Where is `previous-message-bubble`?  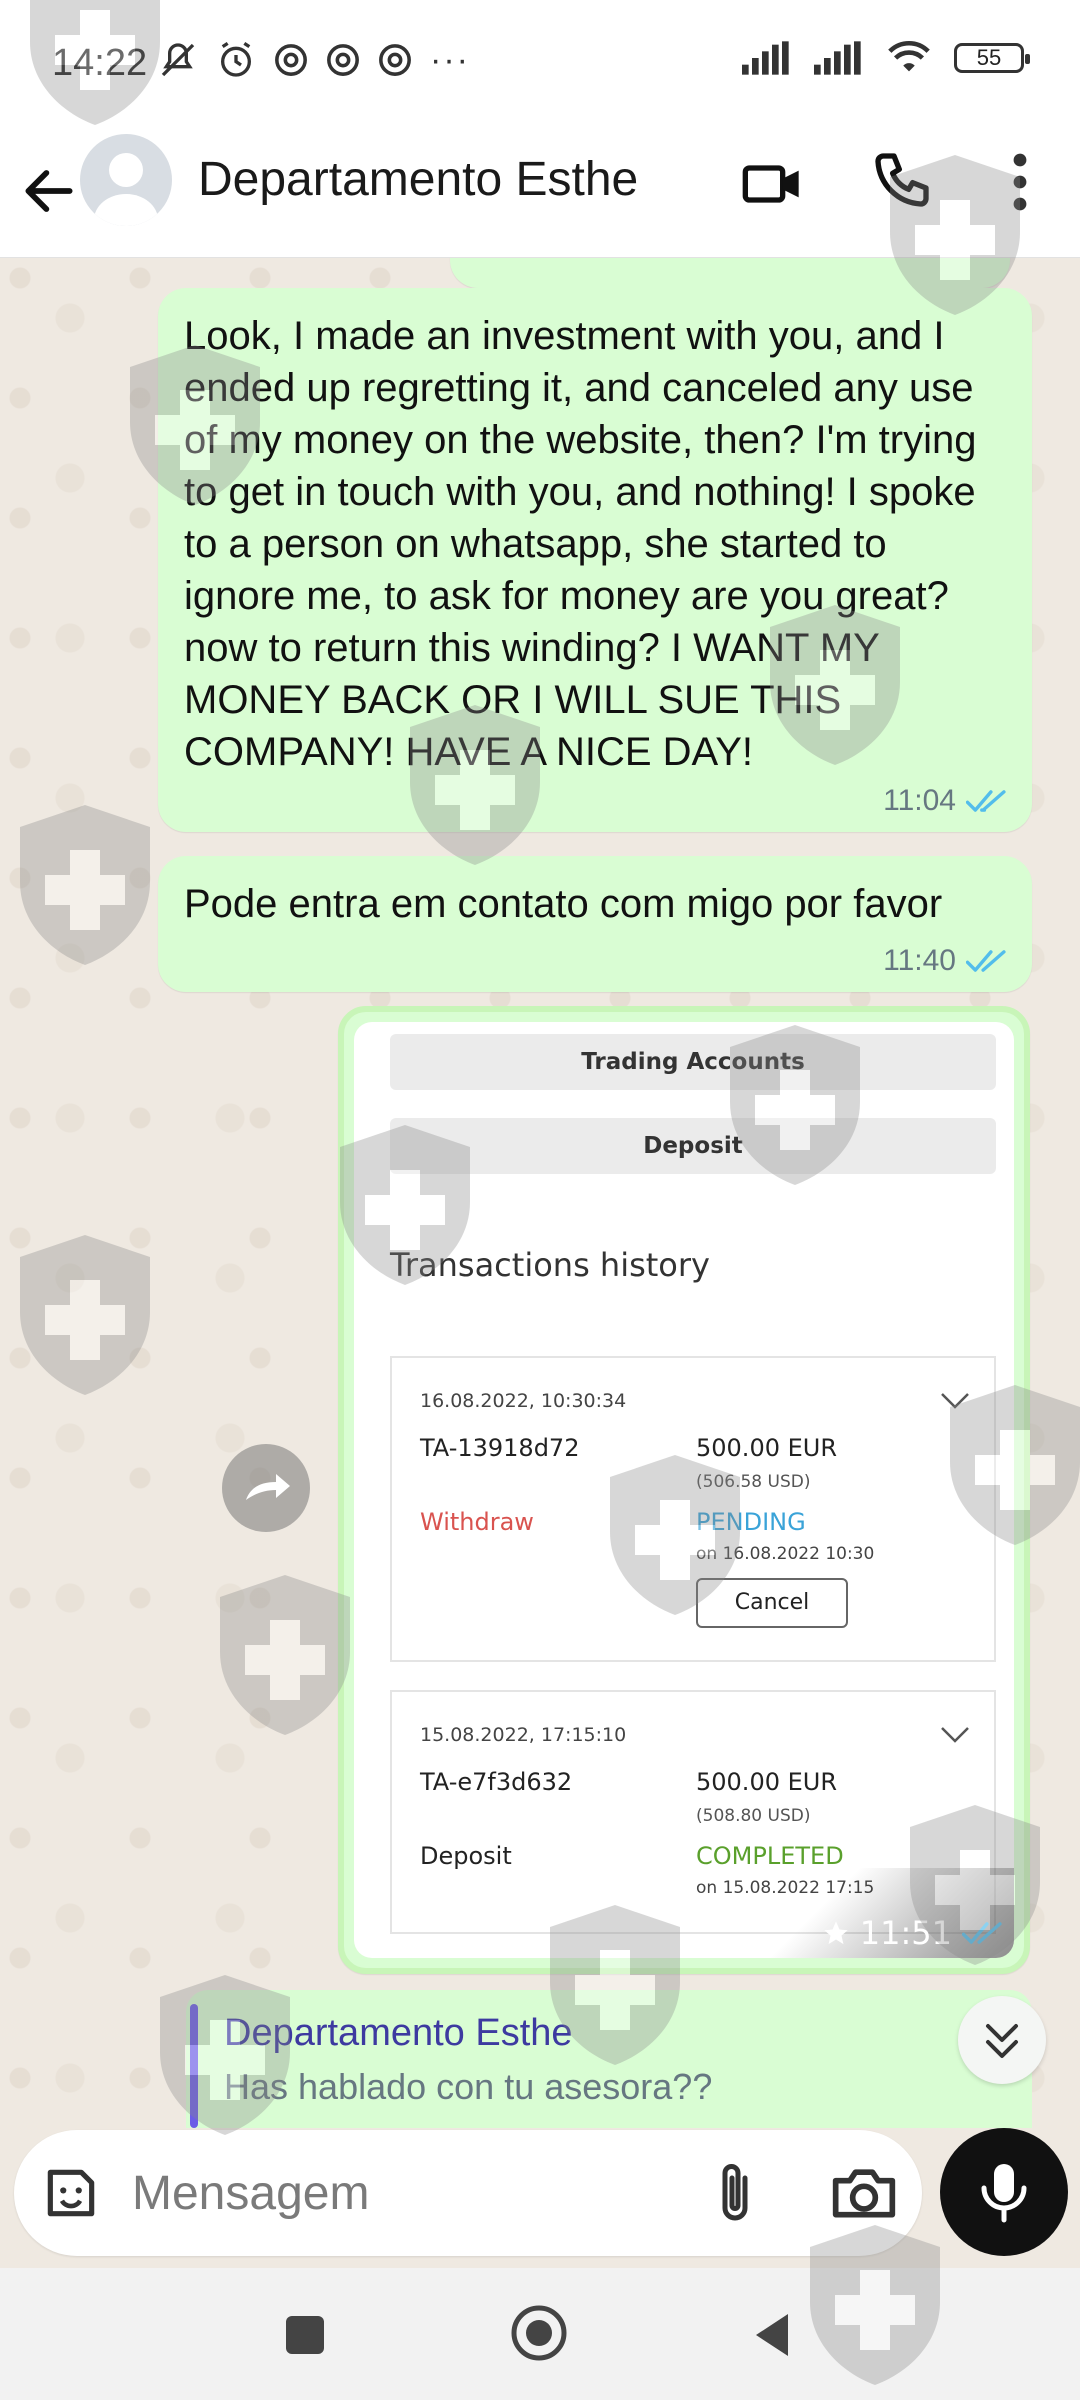 previous-message-bubble is located at coordinates (730, 273).